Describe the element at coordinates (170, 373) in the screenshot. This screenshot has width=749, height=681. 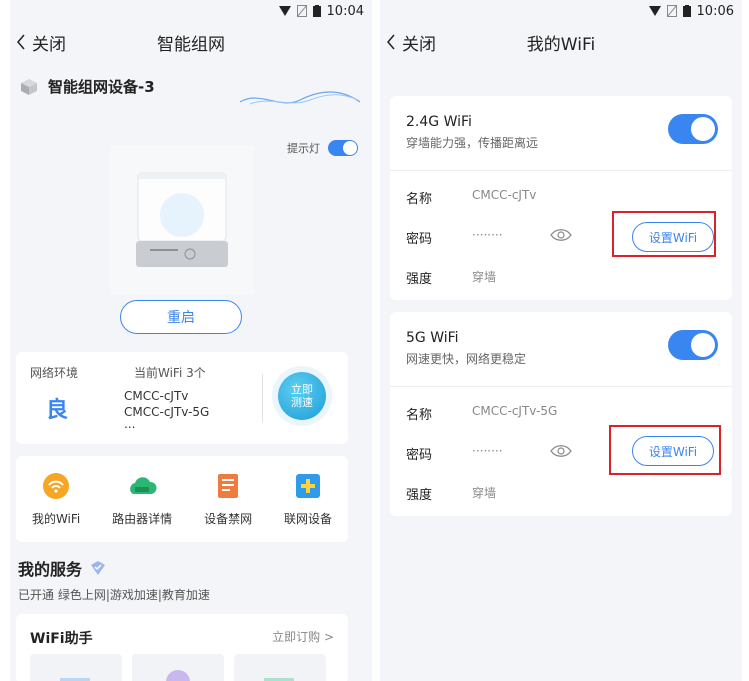
I see `wifi-count-label: 当前WiFi 3个` at that location.